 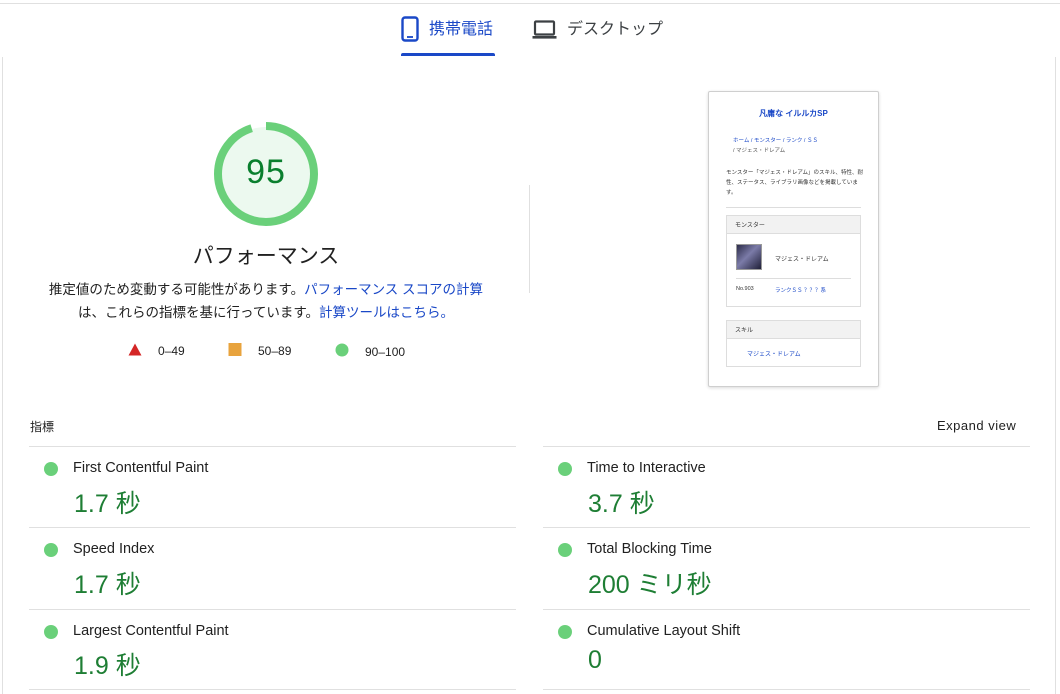 What do you see at coordinates (544, 32) in the screenshot?
I see `laptop-icon` at bounding box center [544, 32].